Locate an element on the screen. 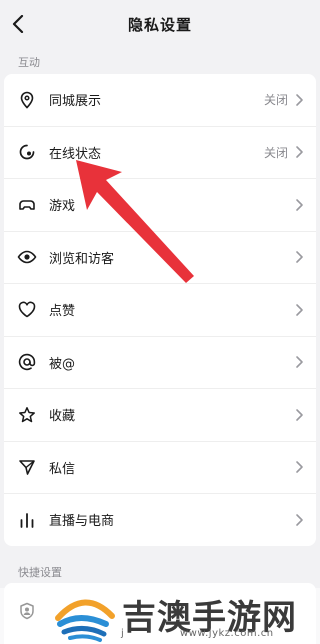 The height and width of the screenshot is (644, 320). row-label: 点赞 is located at coordinates (62, 312).